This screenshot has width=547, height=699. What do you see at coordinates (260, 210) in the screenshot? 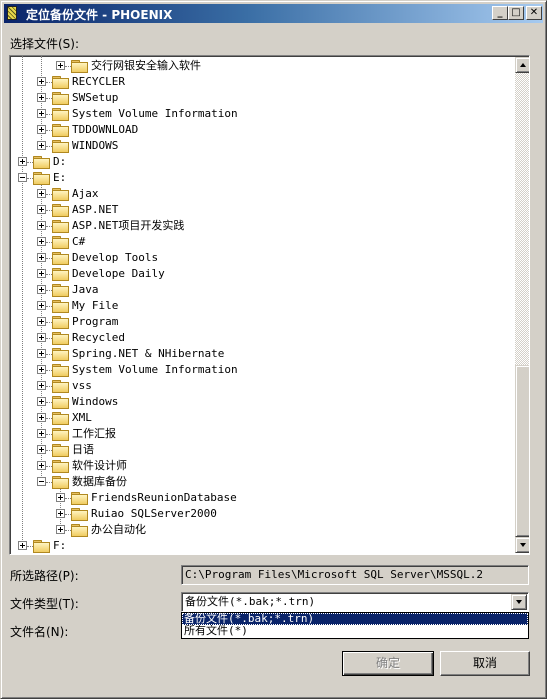
I see `tree-item: ASP.NET` at bounding box center [260, 210].